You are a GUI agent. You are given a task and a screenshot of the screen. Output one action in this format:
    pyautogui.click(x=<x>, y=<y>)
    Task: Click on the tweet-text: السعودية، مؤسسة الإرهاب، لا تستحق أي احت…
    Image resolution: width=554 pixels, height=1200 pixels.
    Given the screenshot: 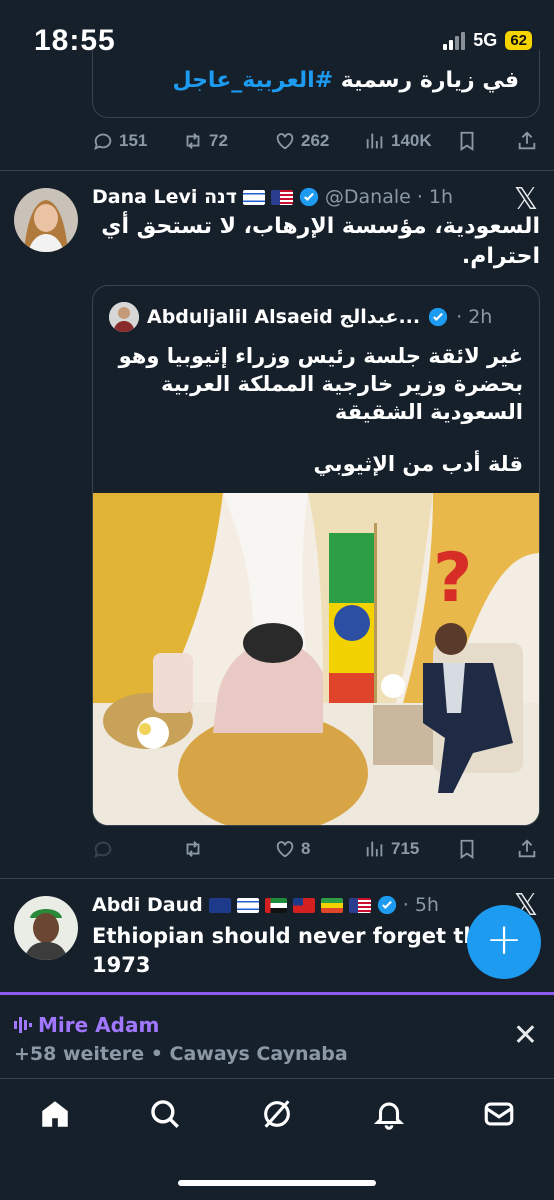 What is the action you would take?
    pyautogui.click(x=315, y=242)
    